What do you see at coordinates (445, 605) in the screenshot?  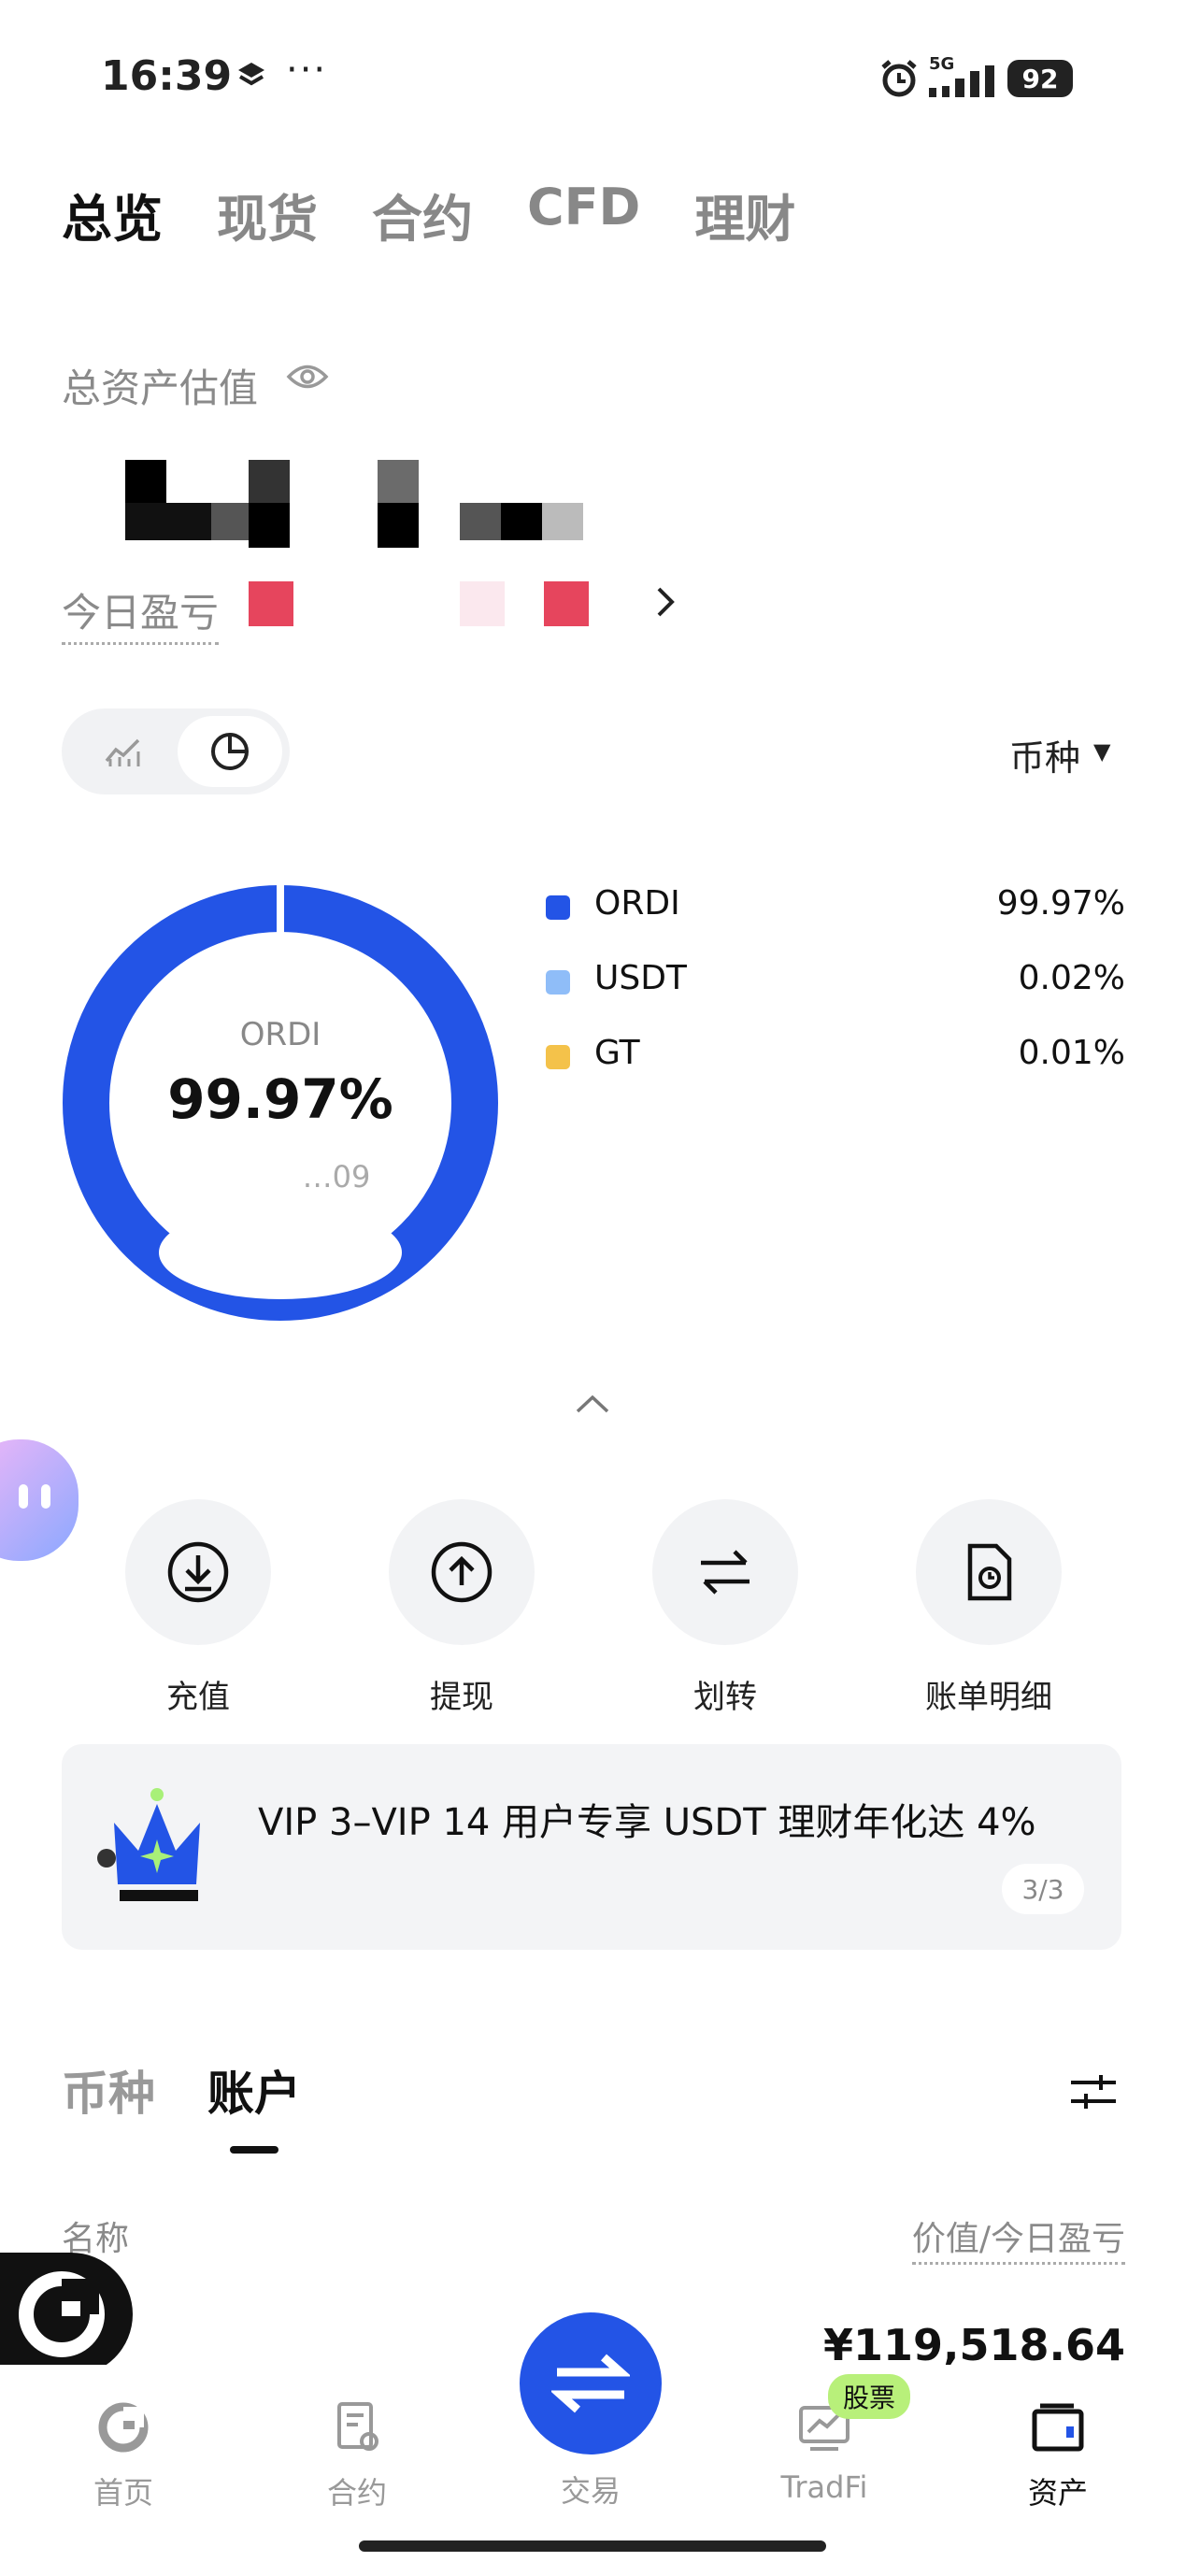 I see `pixelated-pnl` at bounding box center [445, 605].